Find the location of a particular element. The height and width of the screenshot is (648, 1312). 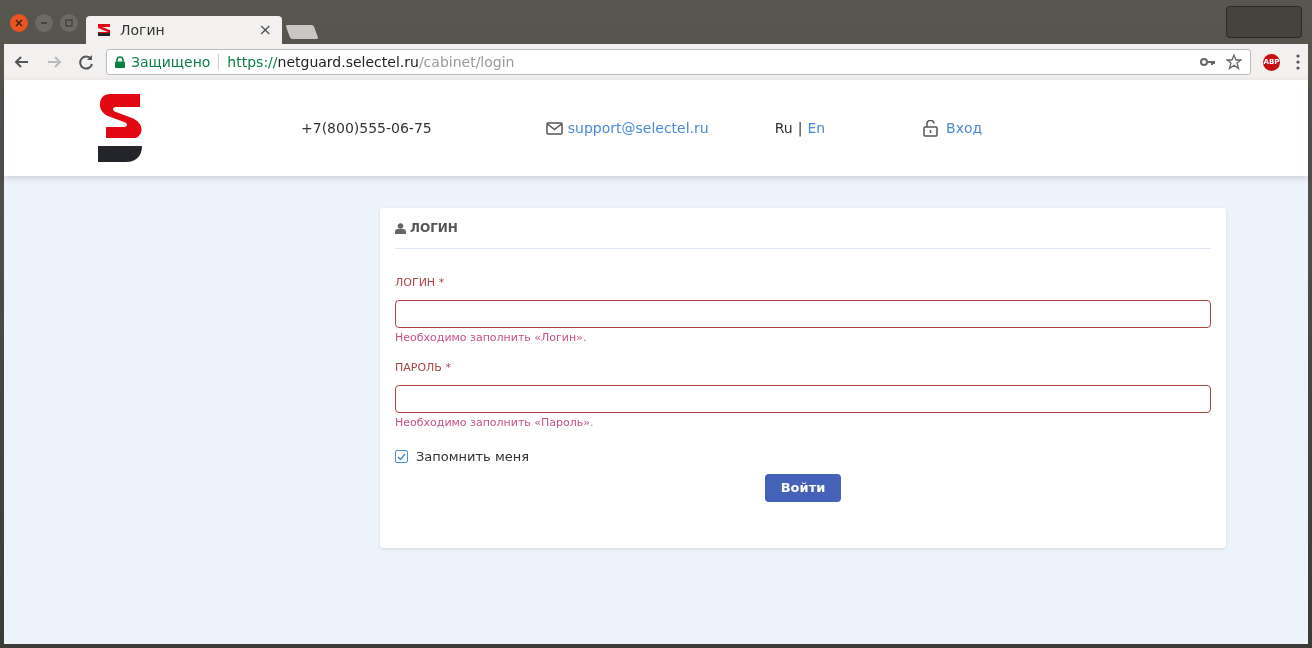

key-icon is located at coordinates (1208, 62).